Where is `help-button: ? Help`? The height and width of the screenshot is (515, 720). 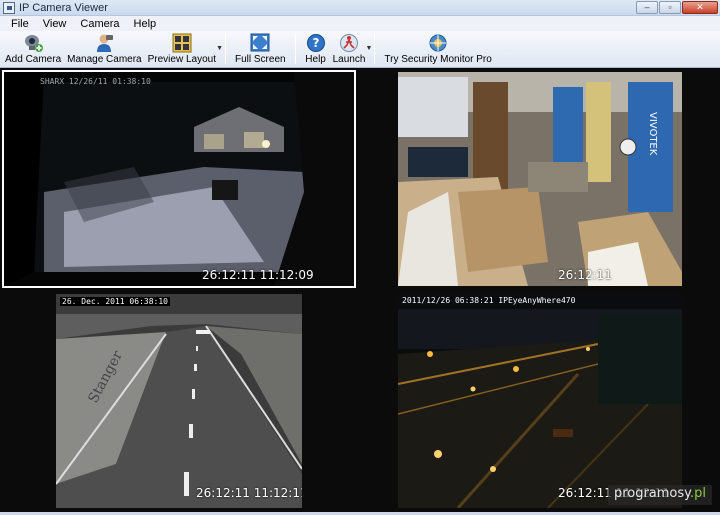
help-button: ? Help is located at coordinates (316, 48).